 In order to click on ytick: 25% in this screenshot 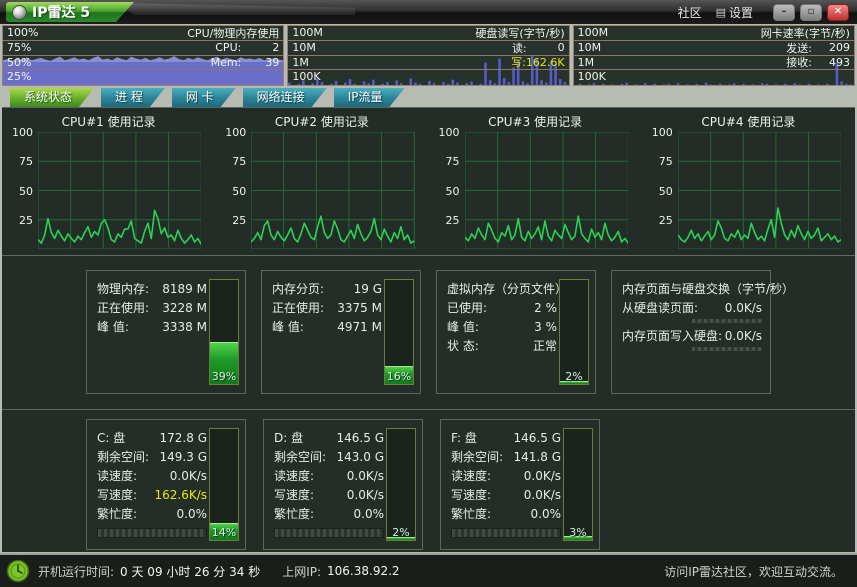, I will do `click(19, 77)`.